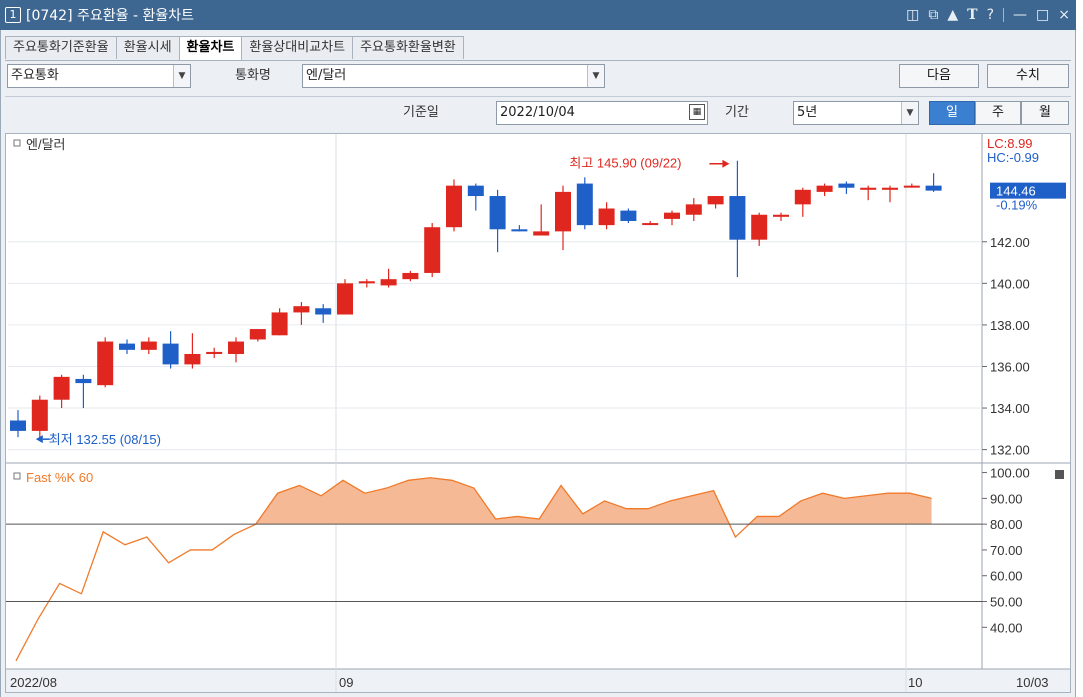 The width and height of the screenshot is (1083, 697). Describe the element at coordinates (952, 15) in the screenshot. I see `lock-icon: ▲` at that location.